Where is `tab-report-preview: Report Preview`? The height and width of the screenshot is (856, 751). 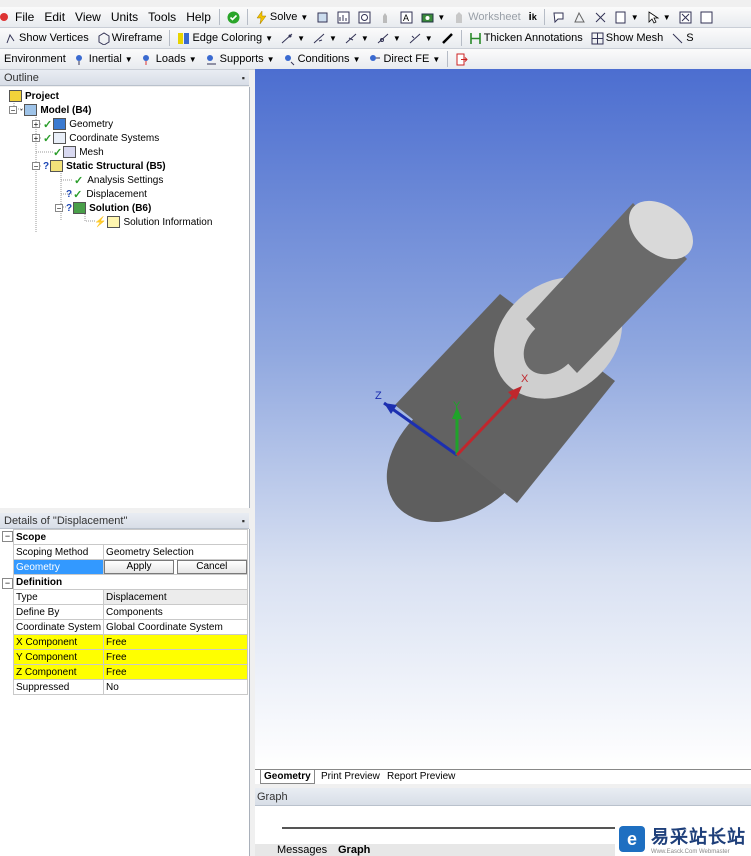
tab-report-preview: Report Preview is located at coordinates (421, 776).